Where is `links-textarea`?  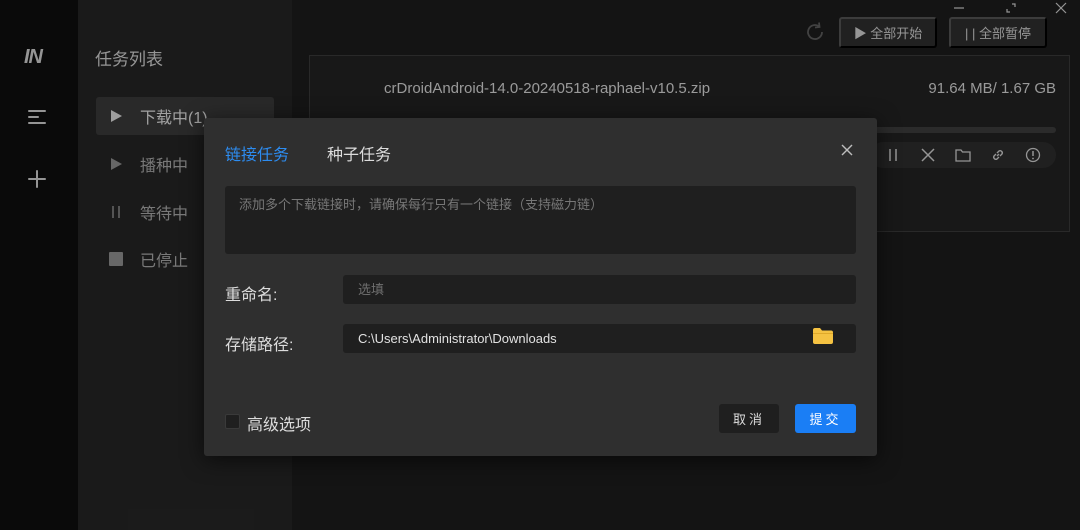
links-textarea is located at coordinates (540, 220).